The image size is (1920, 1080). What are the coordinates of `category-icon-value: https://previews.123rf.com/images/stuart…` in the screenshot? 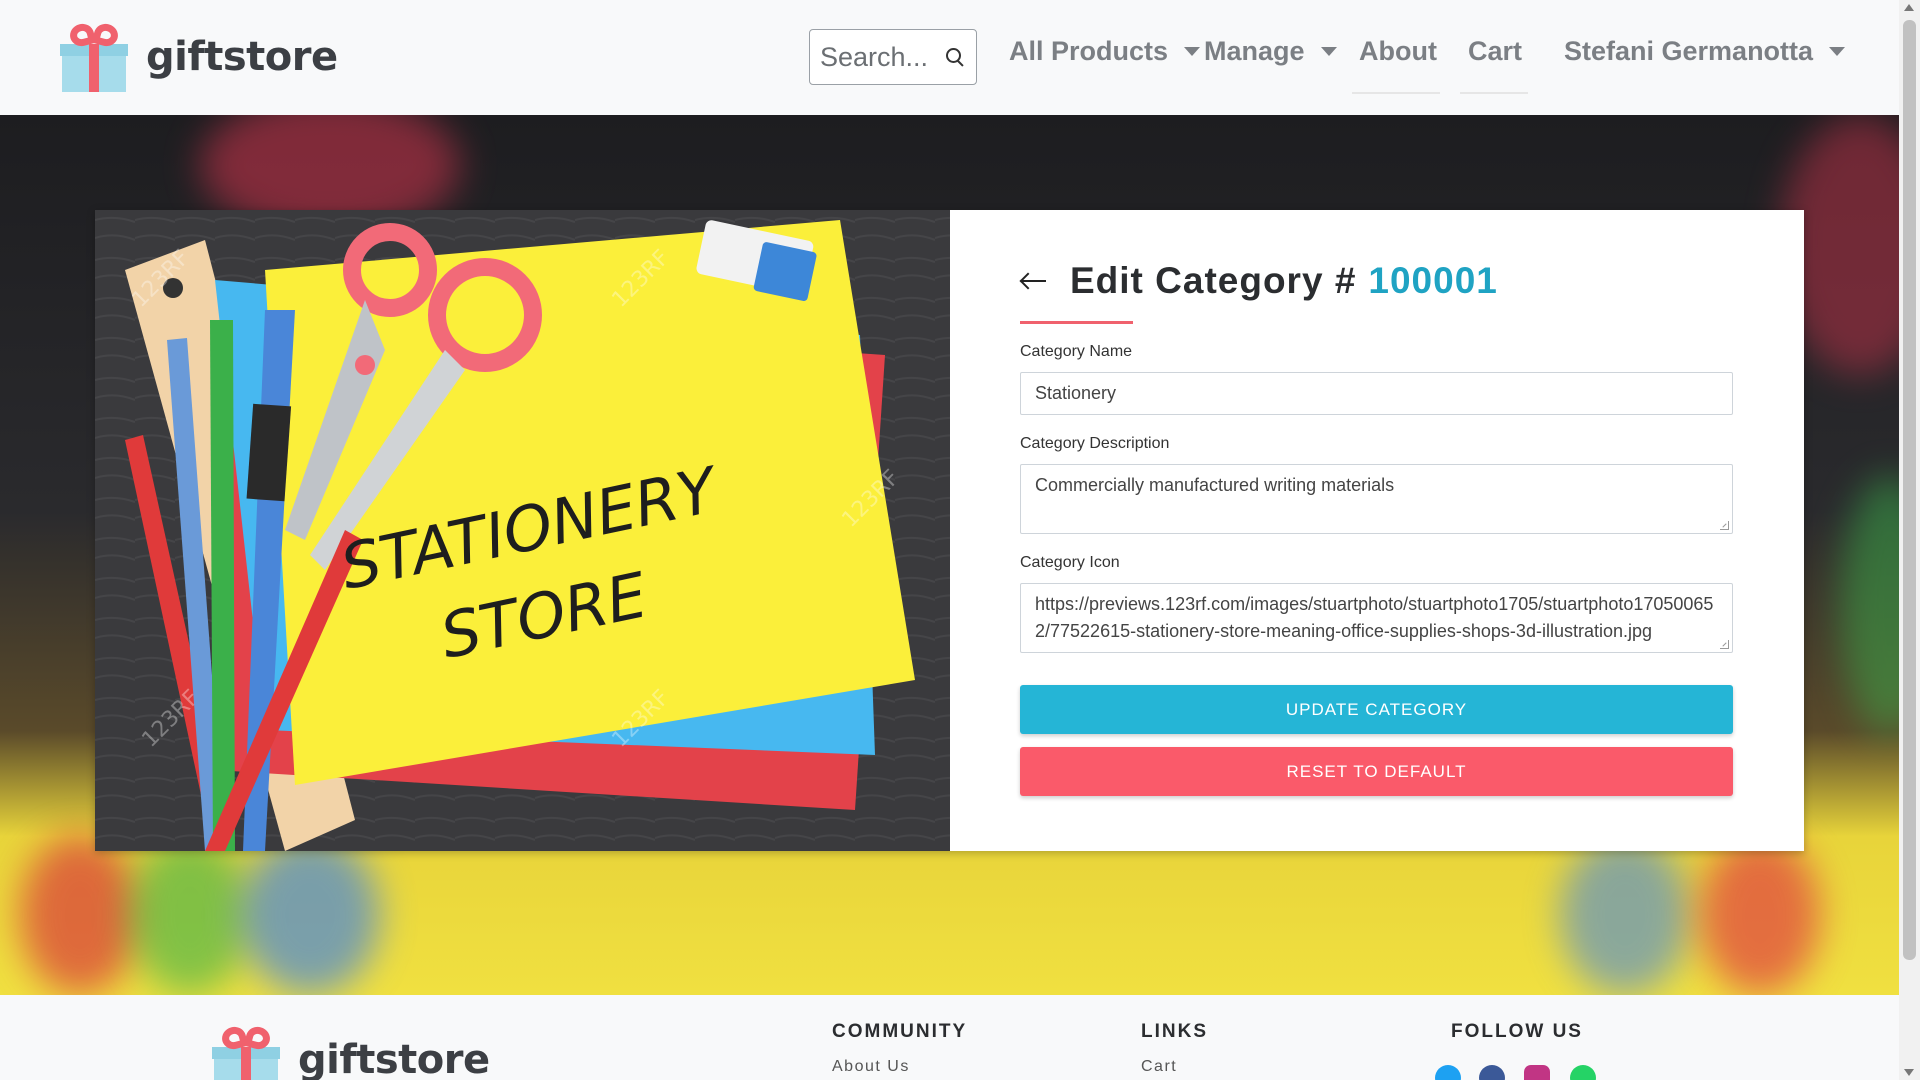 It's located at (1374, 617).